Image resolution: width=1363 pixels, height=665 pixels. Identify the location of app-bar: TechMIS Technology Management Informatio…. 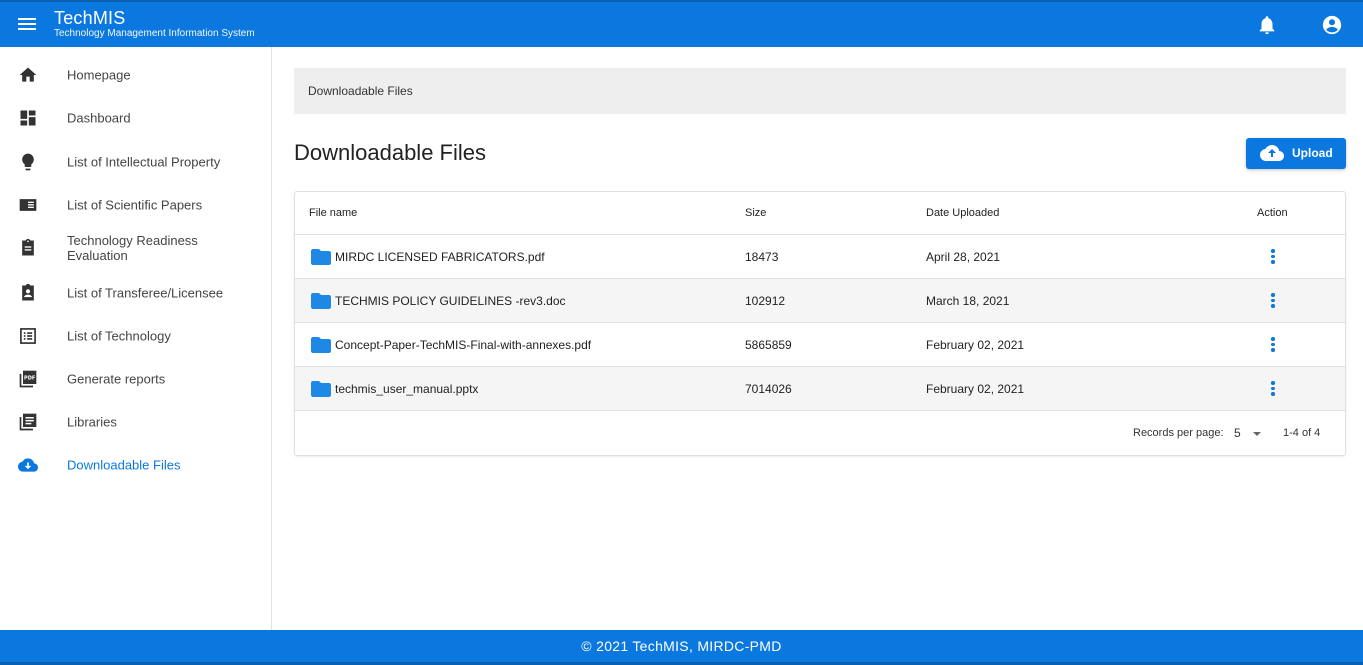
(681, 23).